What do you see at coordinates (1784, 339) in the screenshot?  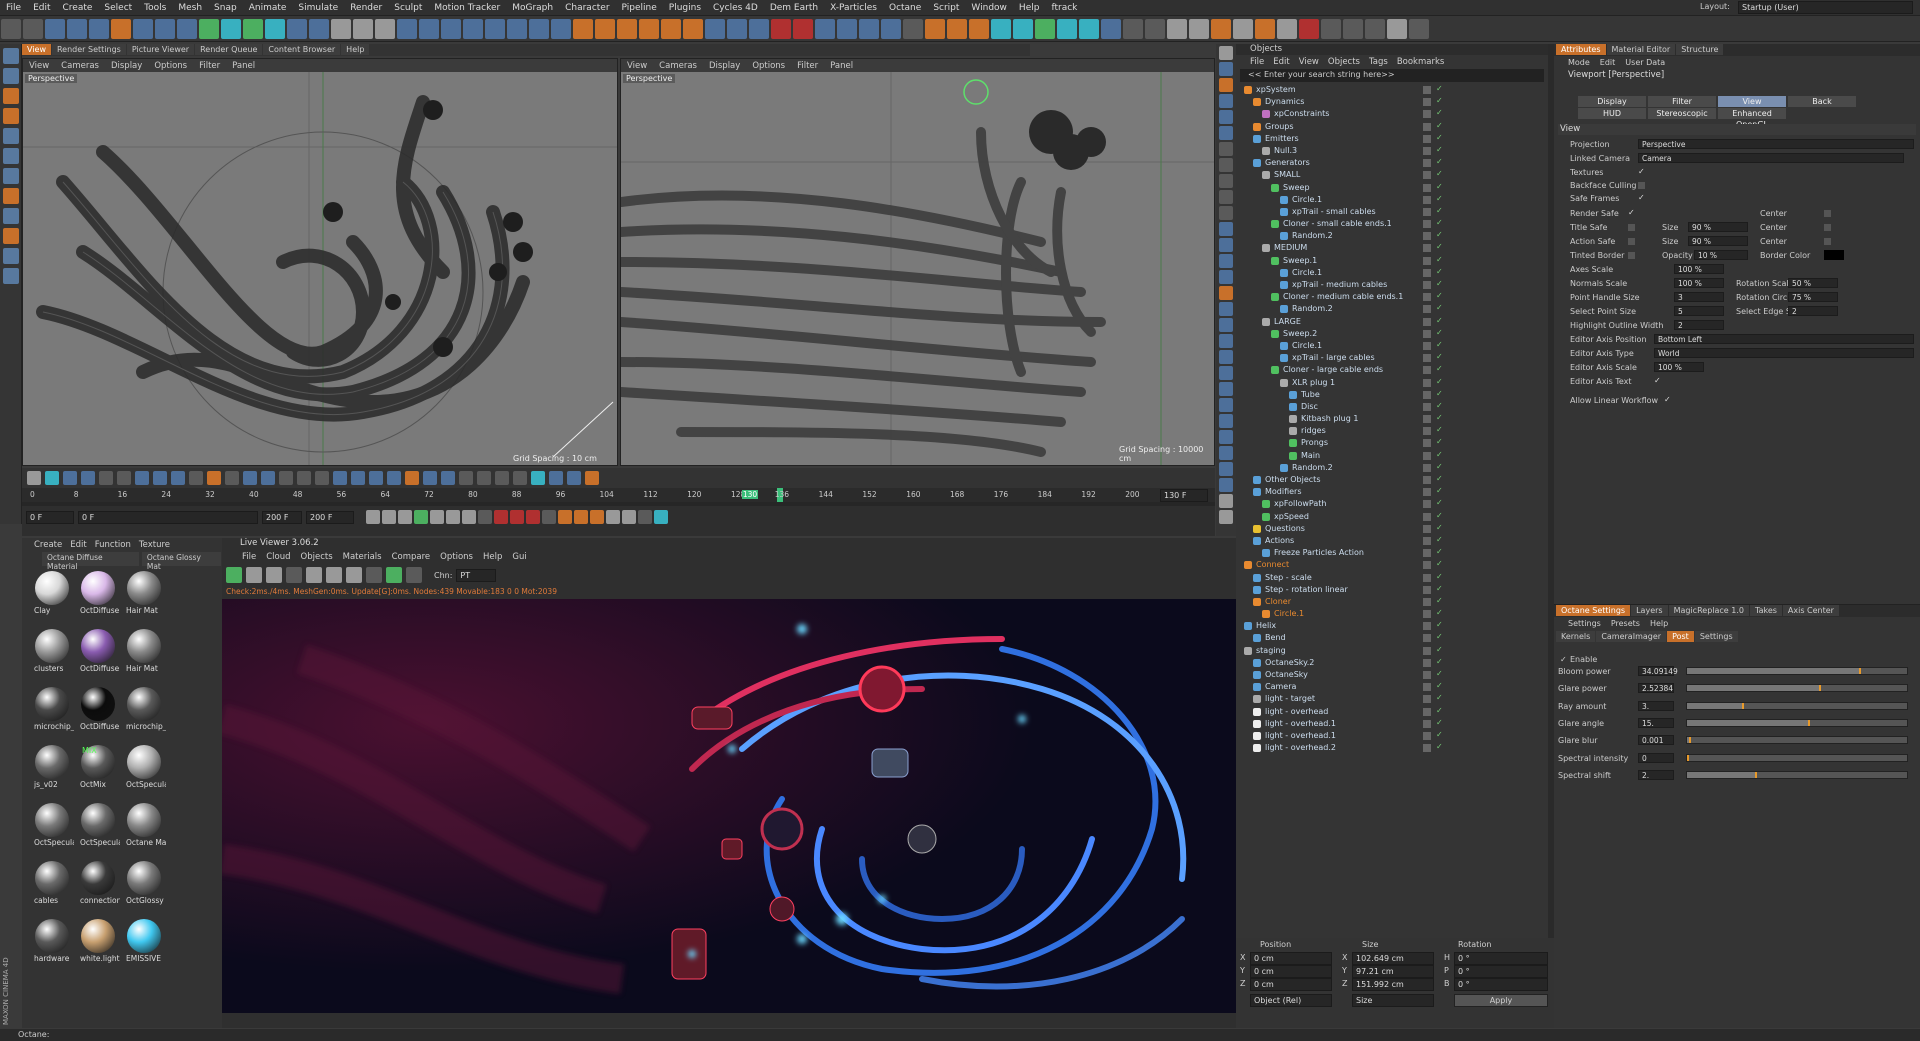 I see `axis-position-select: Bottom Left` at bounding box center [1784, 339].